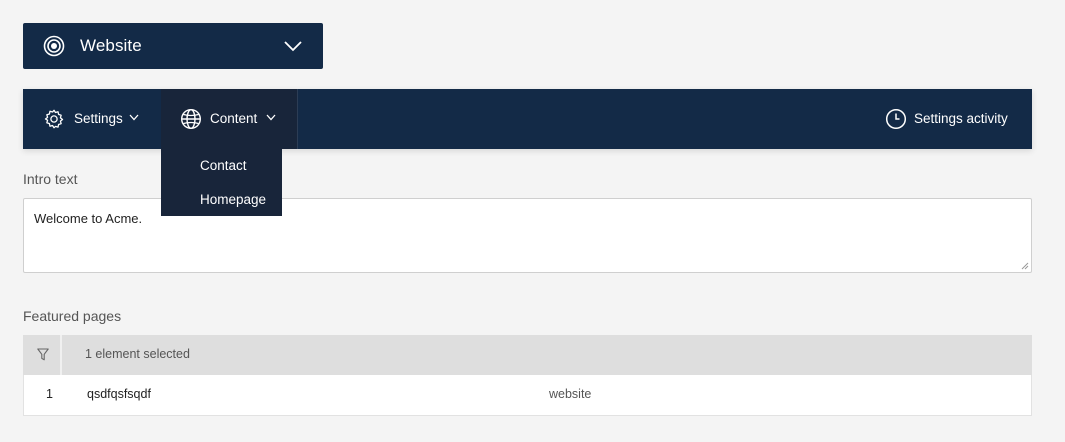 This screenshot has width=1065, height=442. I want to click on gear-icon, so click(54, 119).